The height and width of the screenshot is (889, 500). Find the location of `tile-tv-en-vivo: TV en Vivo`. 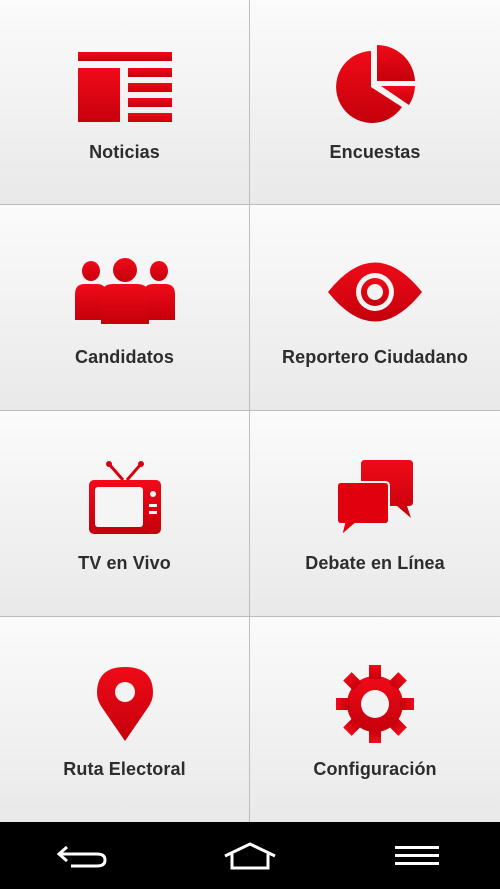

tile-tv-en-vivo: TV en Vivo is located at coordinates (125, 514).